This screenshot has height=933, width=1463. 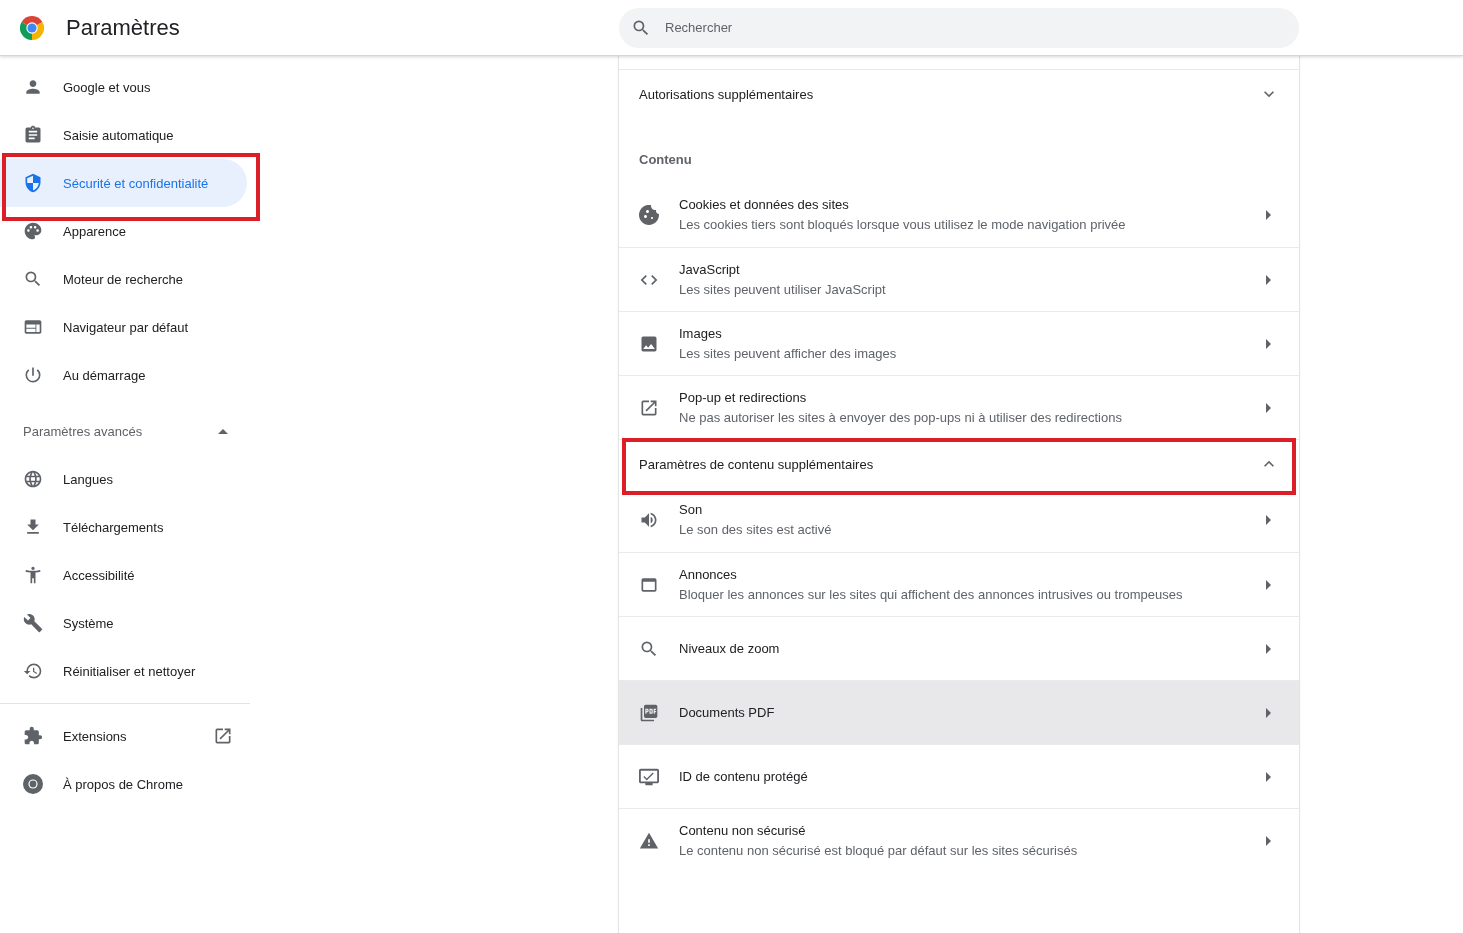 I want to click on settings-row: Son Le son des sites est activé, so click(x=959, y=520).